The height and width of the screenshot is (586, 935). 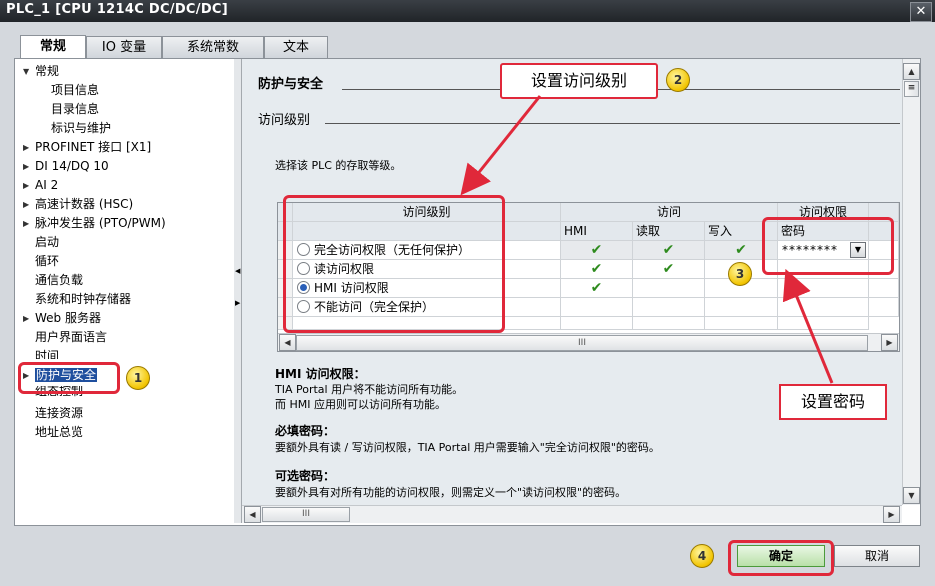 I want to click on step-badge-2: 2, so click(x=678, y=80).